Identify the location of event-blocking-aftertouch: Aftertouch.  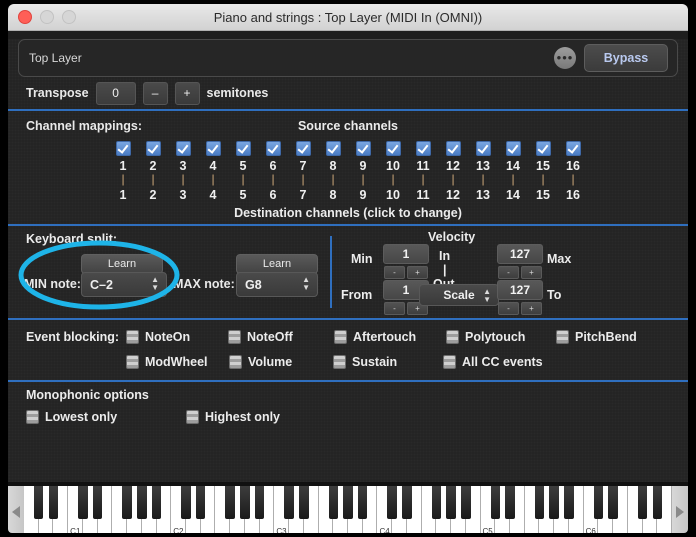
(390, 336).